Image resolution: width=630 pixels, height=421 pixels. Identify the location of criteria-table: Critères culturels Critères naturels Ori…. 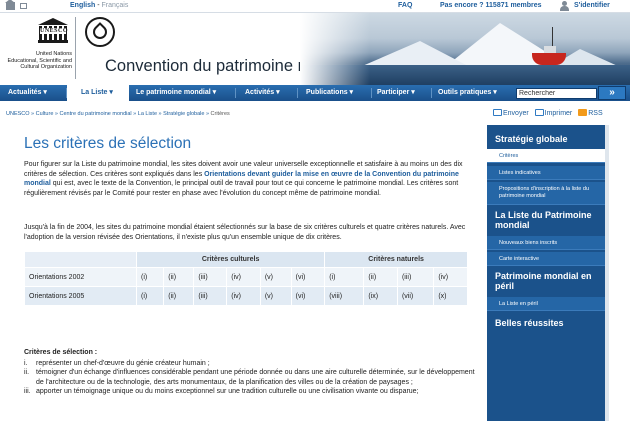
(246, 278).